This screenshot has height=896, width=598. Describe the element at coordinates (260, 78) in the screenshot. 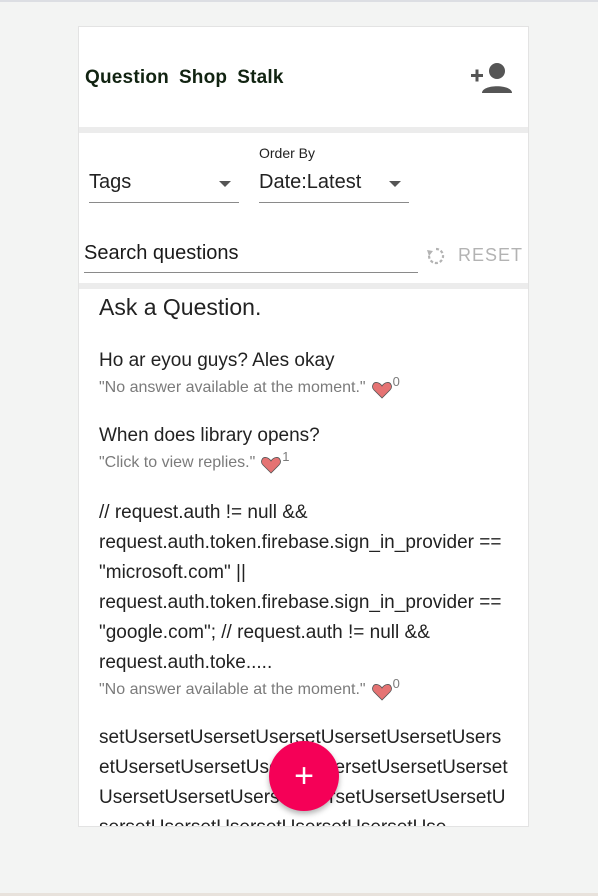

I see `nav-stalk: Stalk` at that location.